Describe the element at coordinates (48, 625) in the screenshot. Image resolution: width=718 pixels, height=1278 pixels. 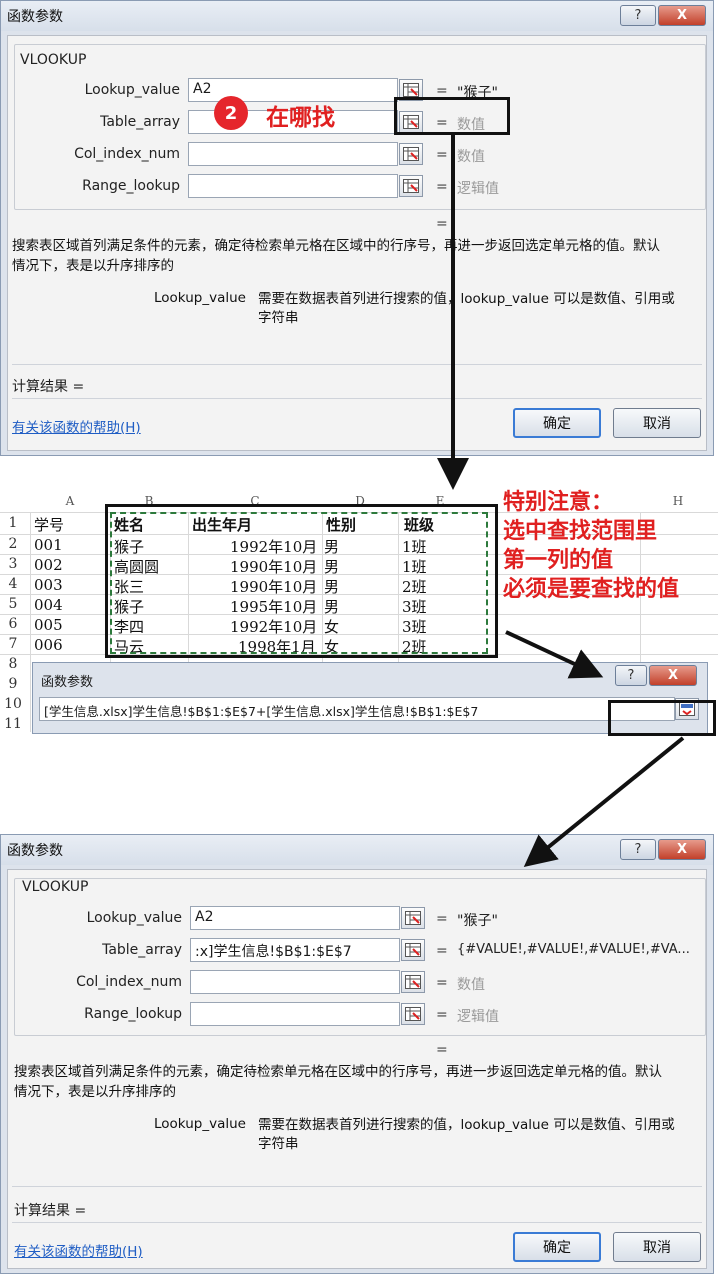
I see `cell-id: 005` at that location.